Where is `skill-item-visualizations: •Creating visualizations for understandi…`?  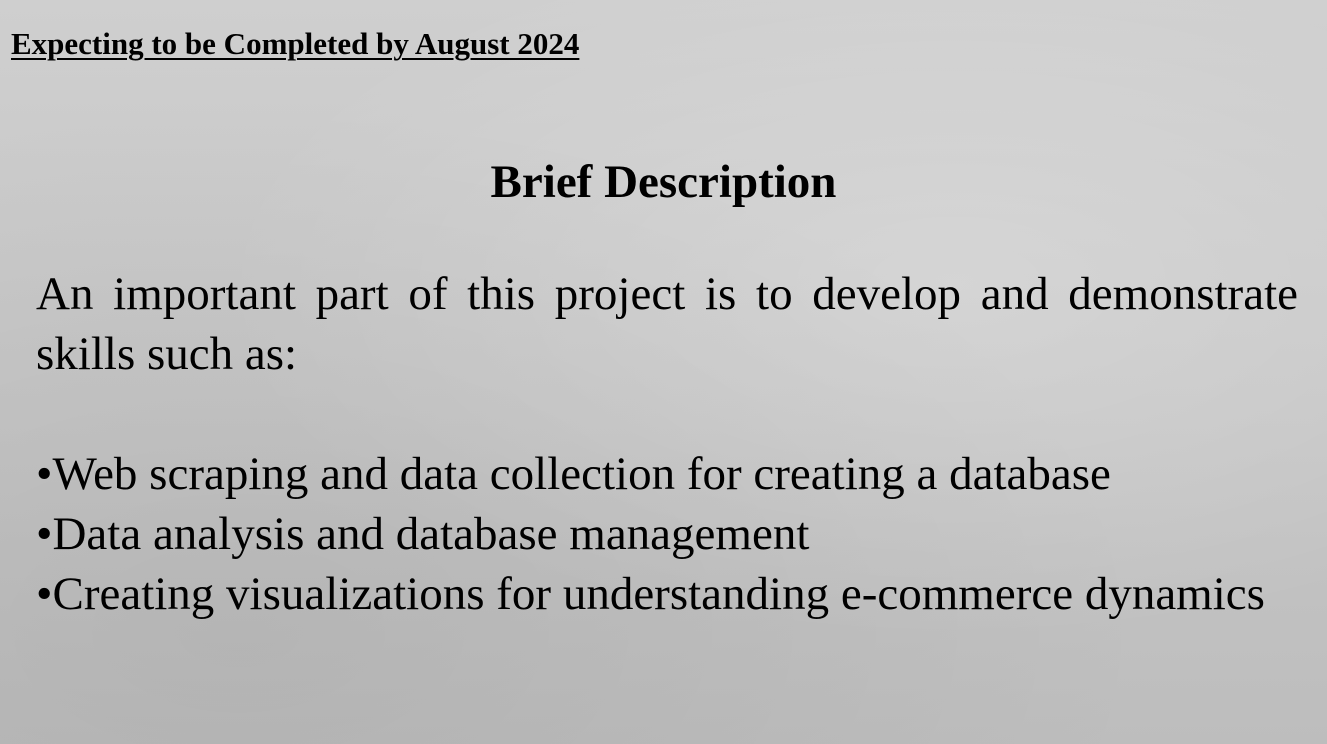
skill-item-visualizations: •Creating visualizations for understandi… is located at coordinates (667, 594).